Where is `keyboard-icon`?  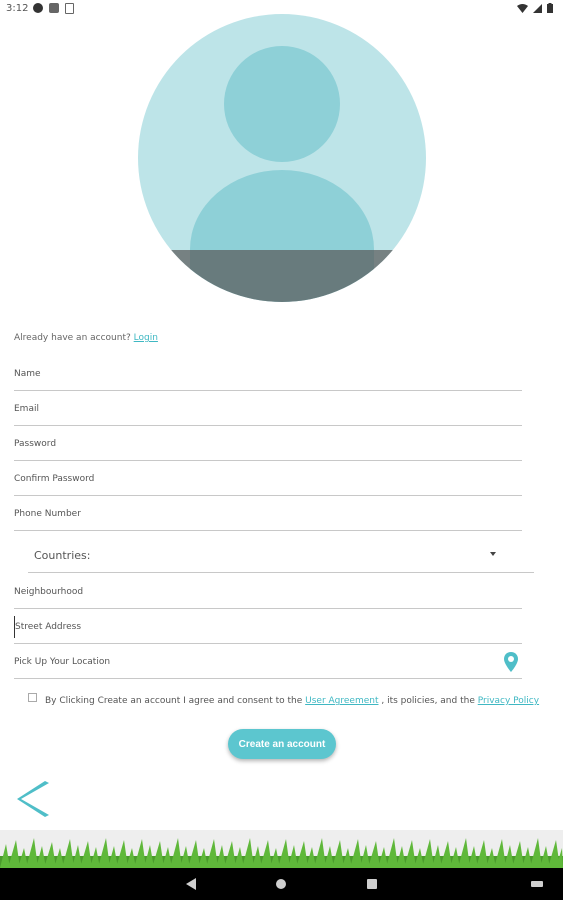 keyboard-icon is located at coordinates (537, 884).